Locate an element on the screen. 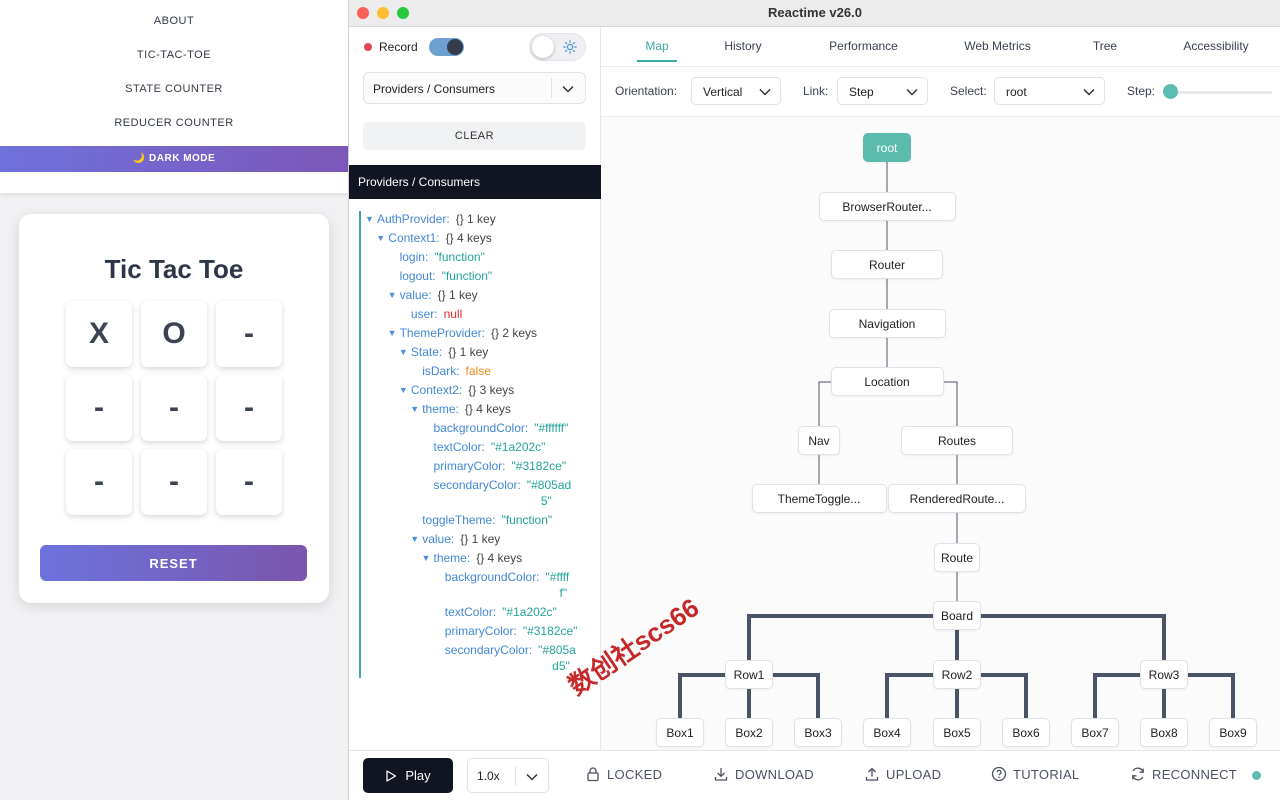 The height and width of the screenshot is (800, 1280). orientation-select: Vertical is located at coordinates (736, 91).